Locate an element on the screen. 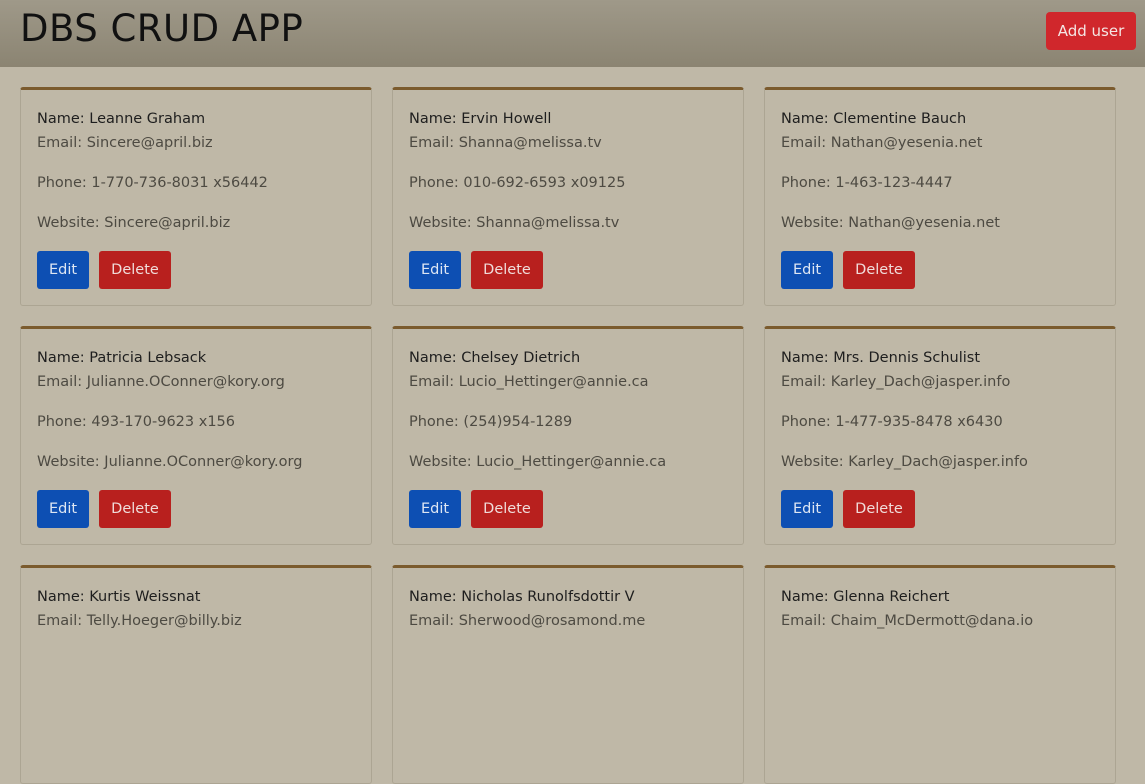  user-name: Name: Mrs. Dennis Schulist is located at coordinates (881, 358).